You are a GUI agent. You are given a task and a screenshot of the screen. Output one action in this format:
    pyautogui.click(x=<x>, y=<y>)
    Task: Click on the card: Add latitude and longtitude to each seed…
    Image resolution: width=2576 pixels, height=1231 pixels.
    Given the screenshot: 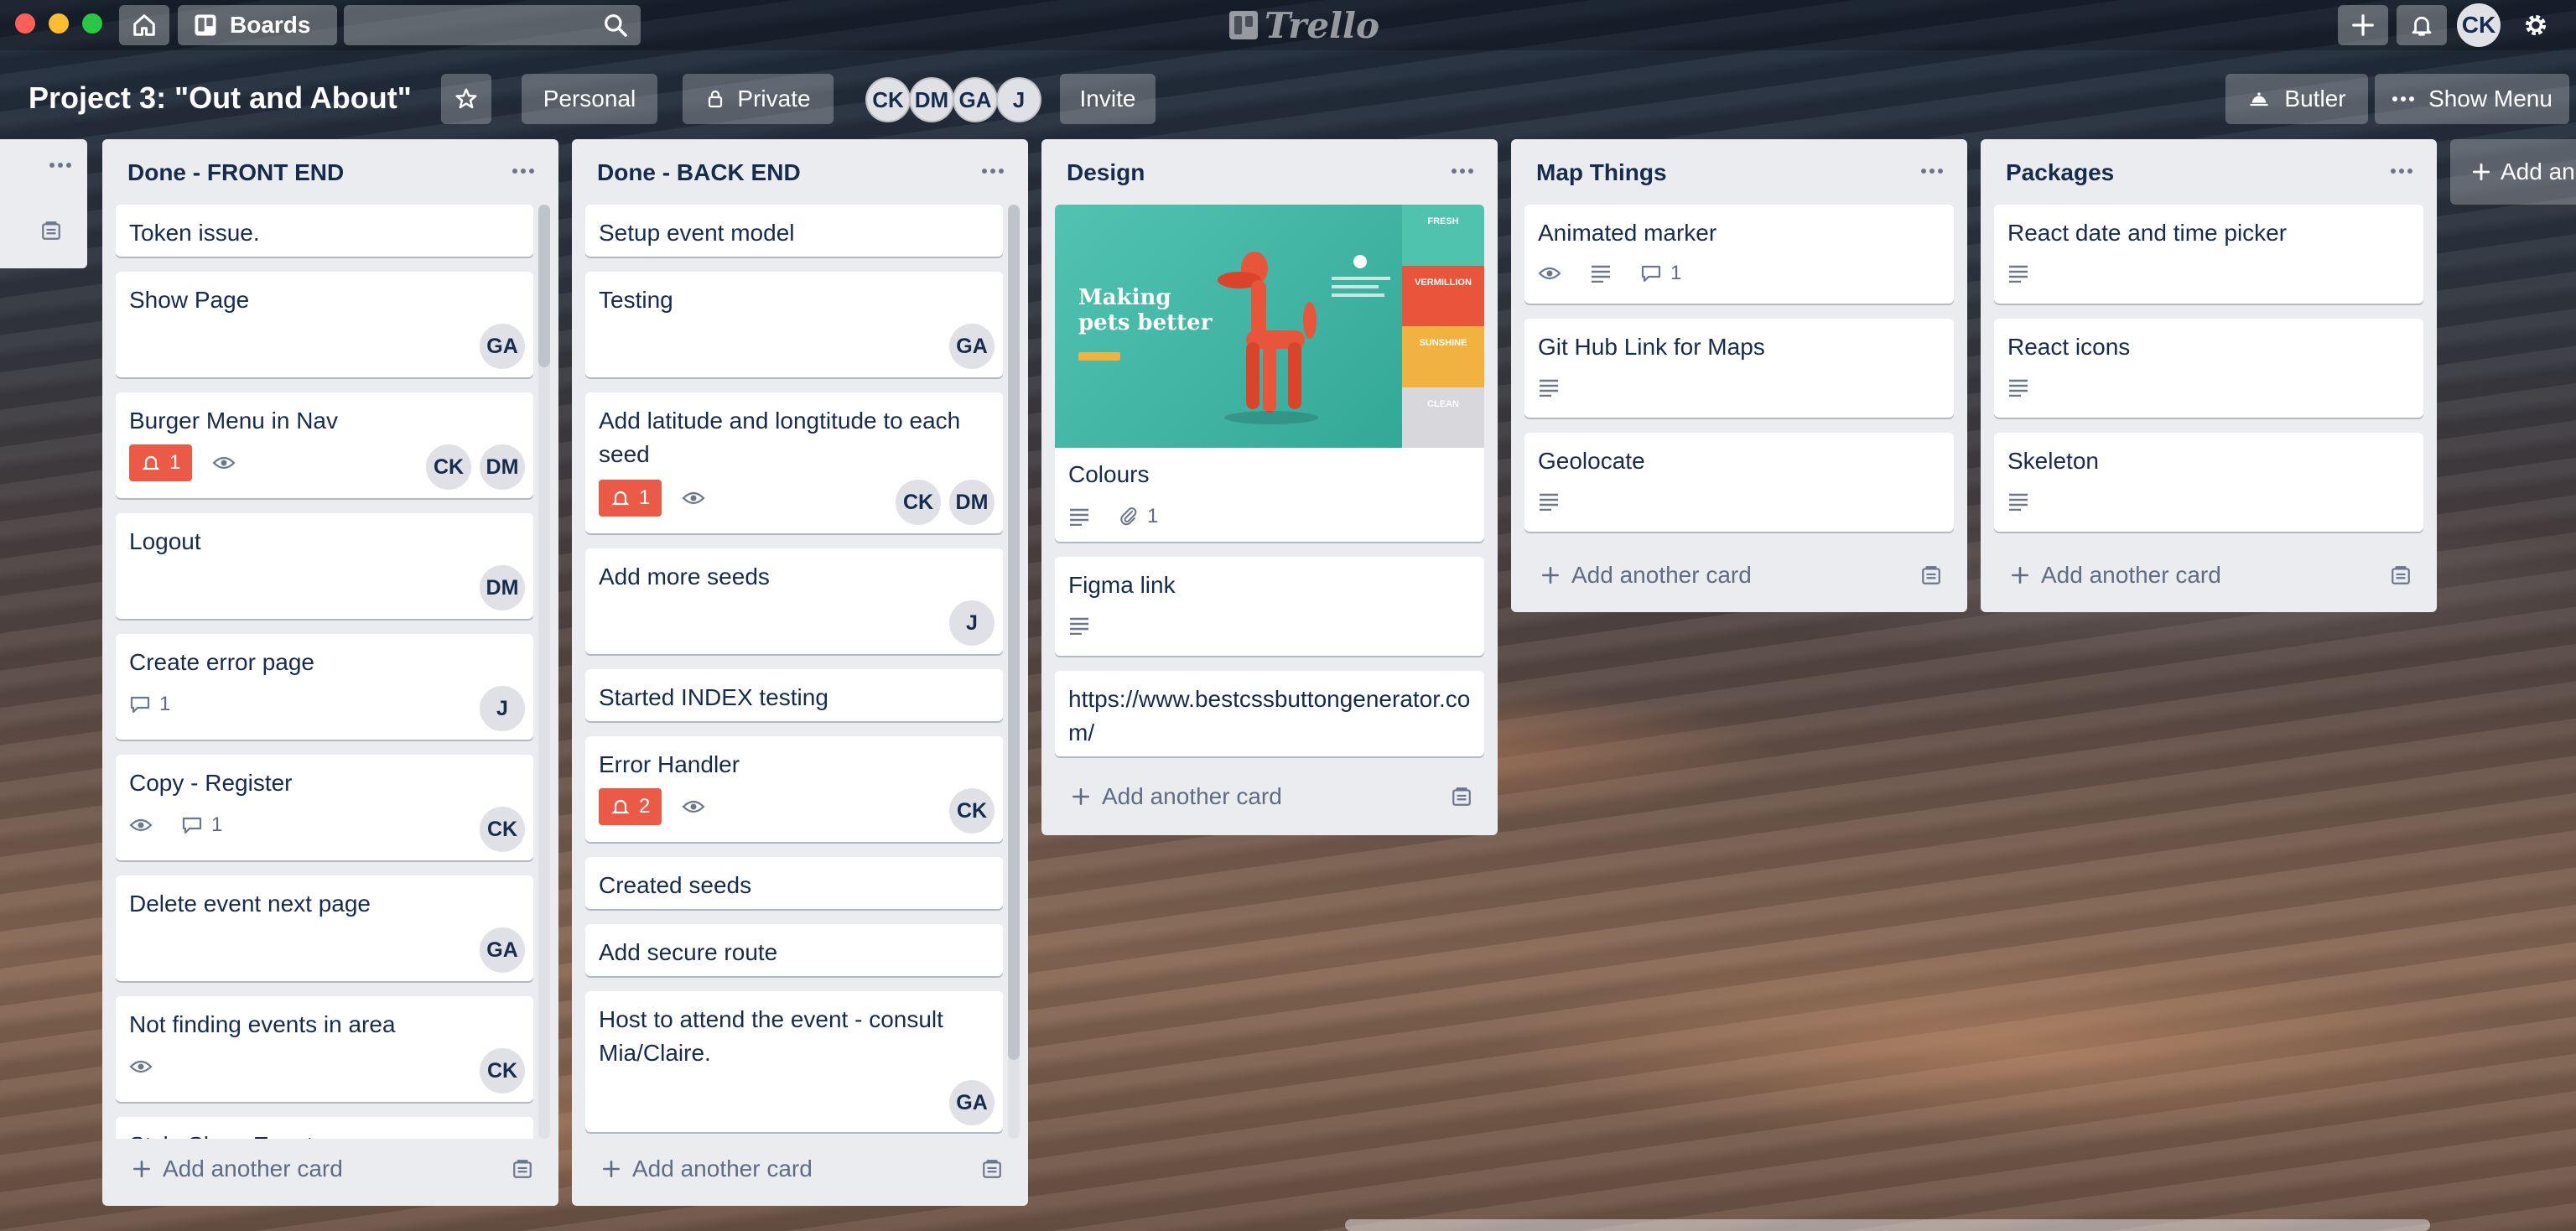 What is the action you would take?
    pyautogui.click(x=794, y=463)
    